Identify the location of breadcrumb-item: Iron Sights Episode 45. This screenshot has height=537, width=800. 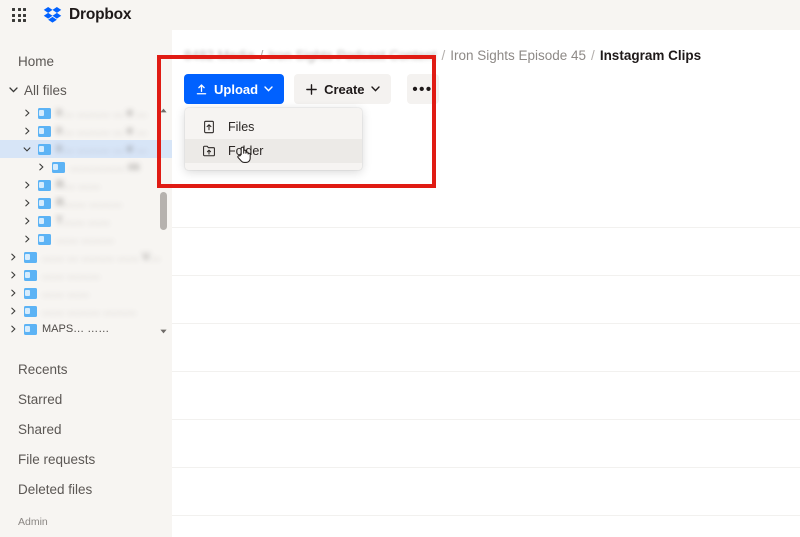
(518, 55).